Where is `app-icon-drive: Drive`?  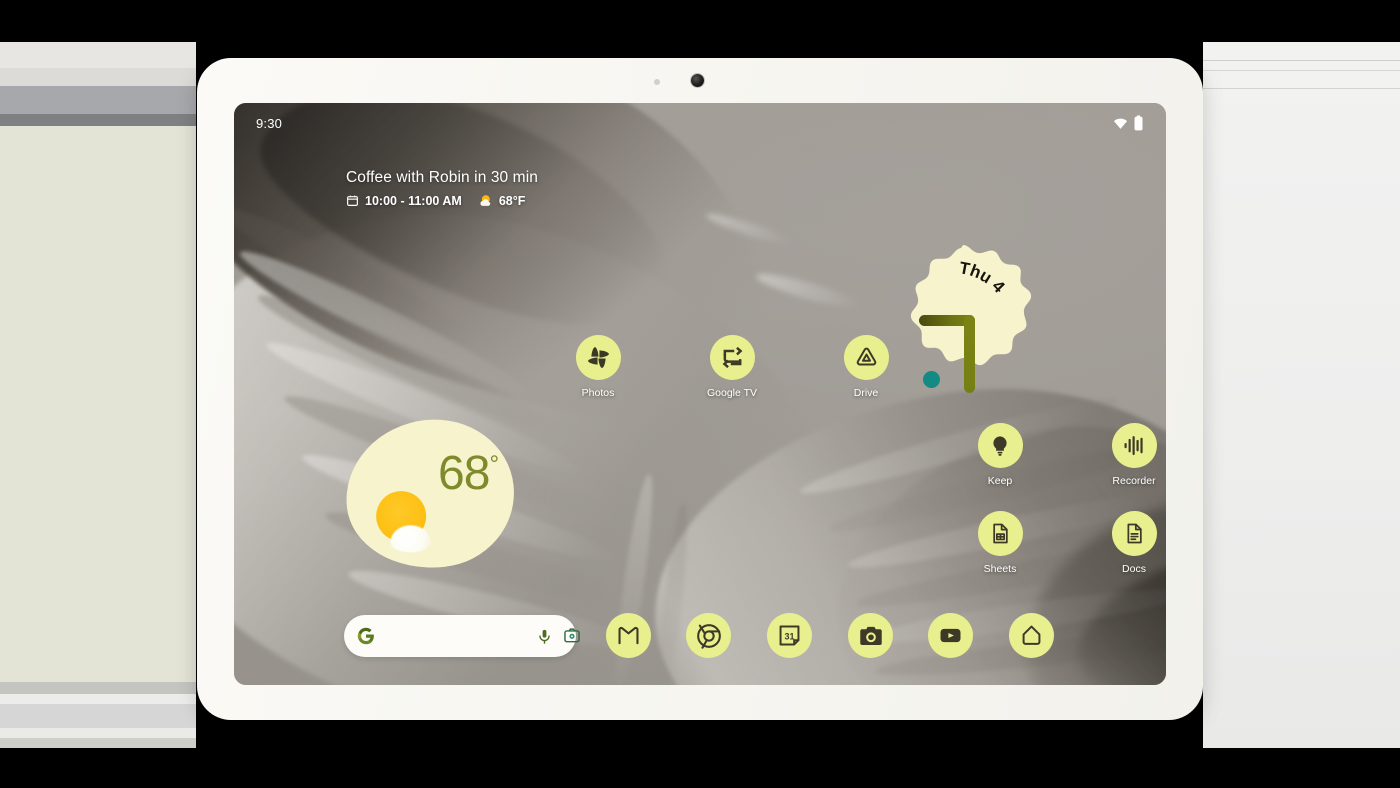 app-icon-drive: Drive is located at coordinates (866, 367).